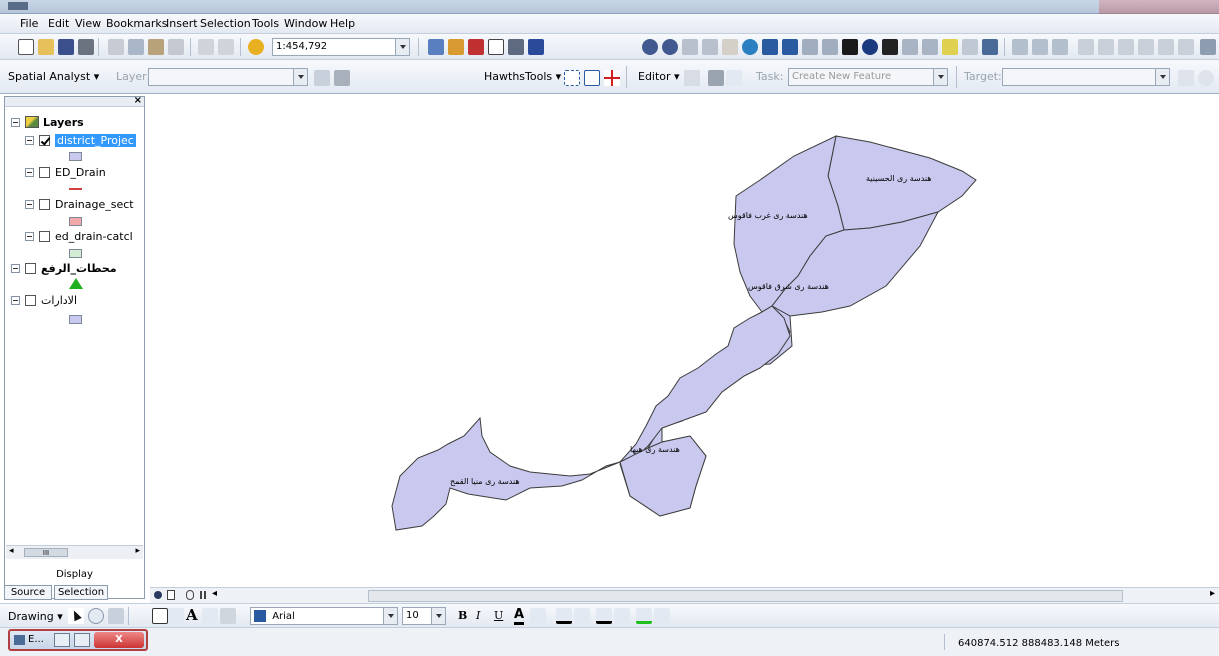  Describe the element at coordinates (1086, 47) in the screenshot. I see `zoom-whole-page-icon` at that location.